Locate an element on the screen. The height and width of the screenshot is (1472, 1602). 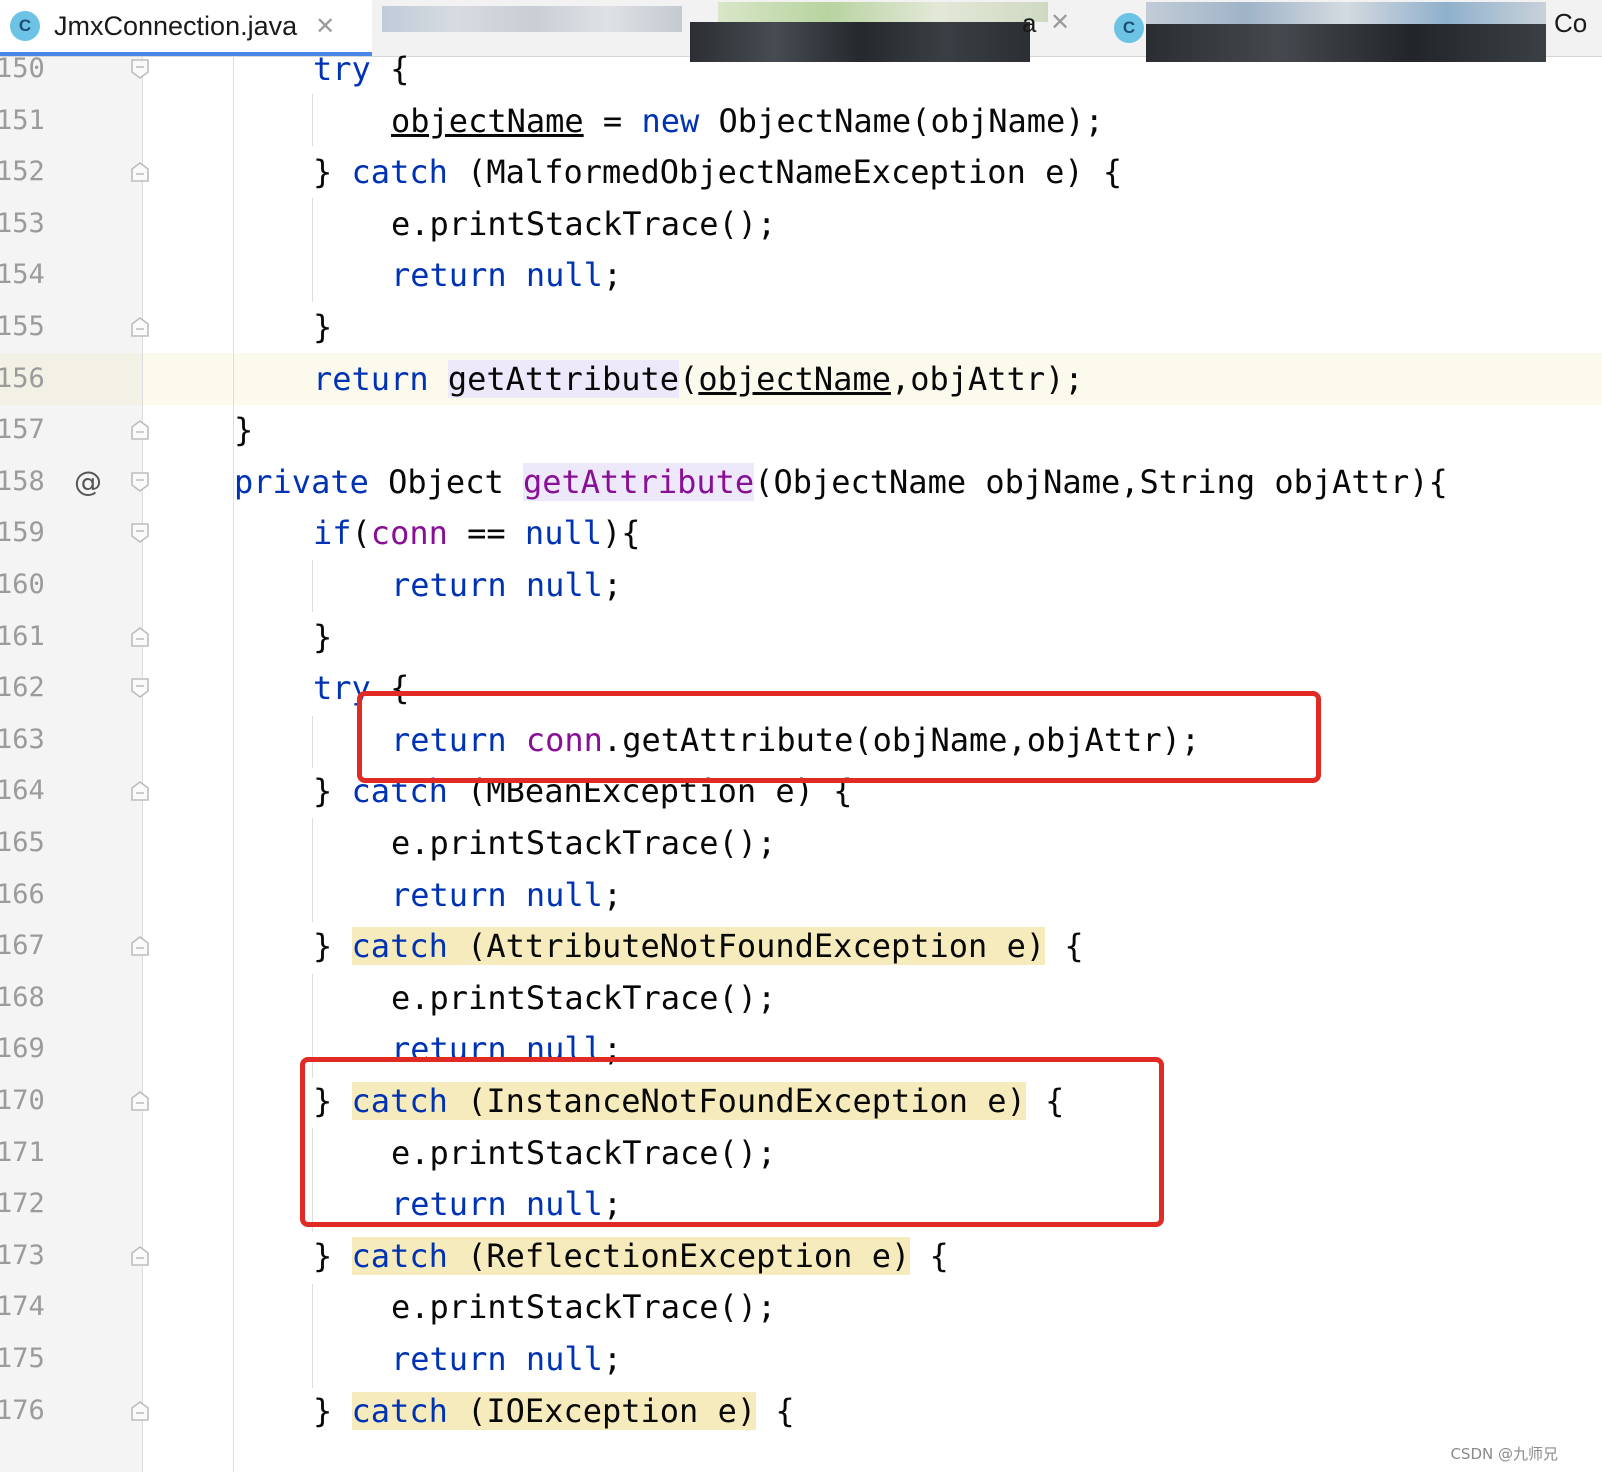
gutter-row: 167 is located at coordinates (74, 946).